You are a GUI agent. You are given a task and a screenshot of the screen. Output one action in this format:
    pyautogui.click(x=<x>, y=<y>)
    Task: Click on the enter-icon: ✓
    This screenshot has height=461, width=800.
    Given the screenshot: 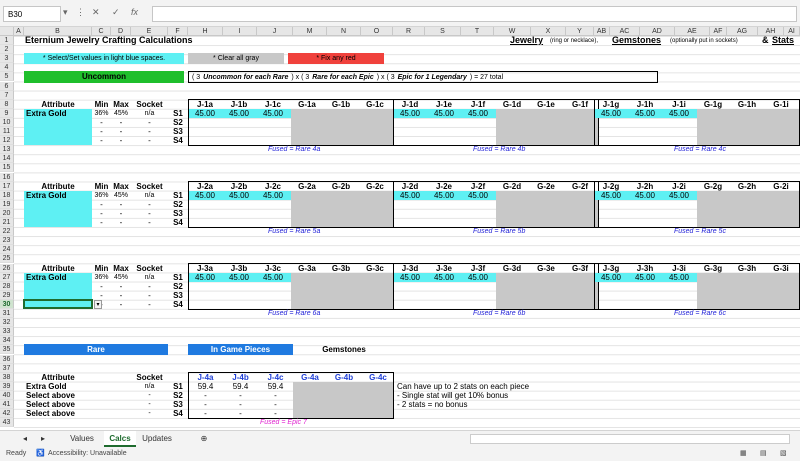 What is the action you would take?
    pyautogui.click(x=116, y=12)
    